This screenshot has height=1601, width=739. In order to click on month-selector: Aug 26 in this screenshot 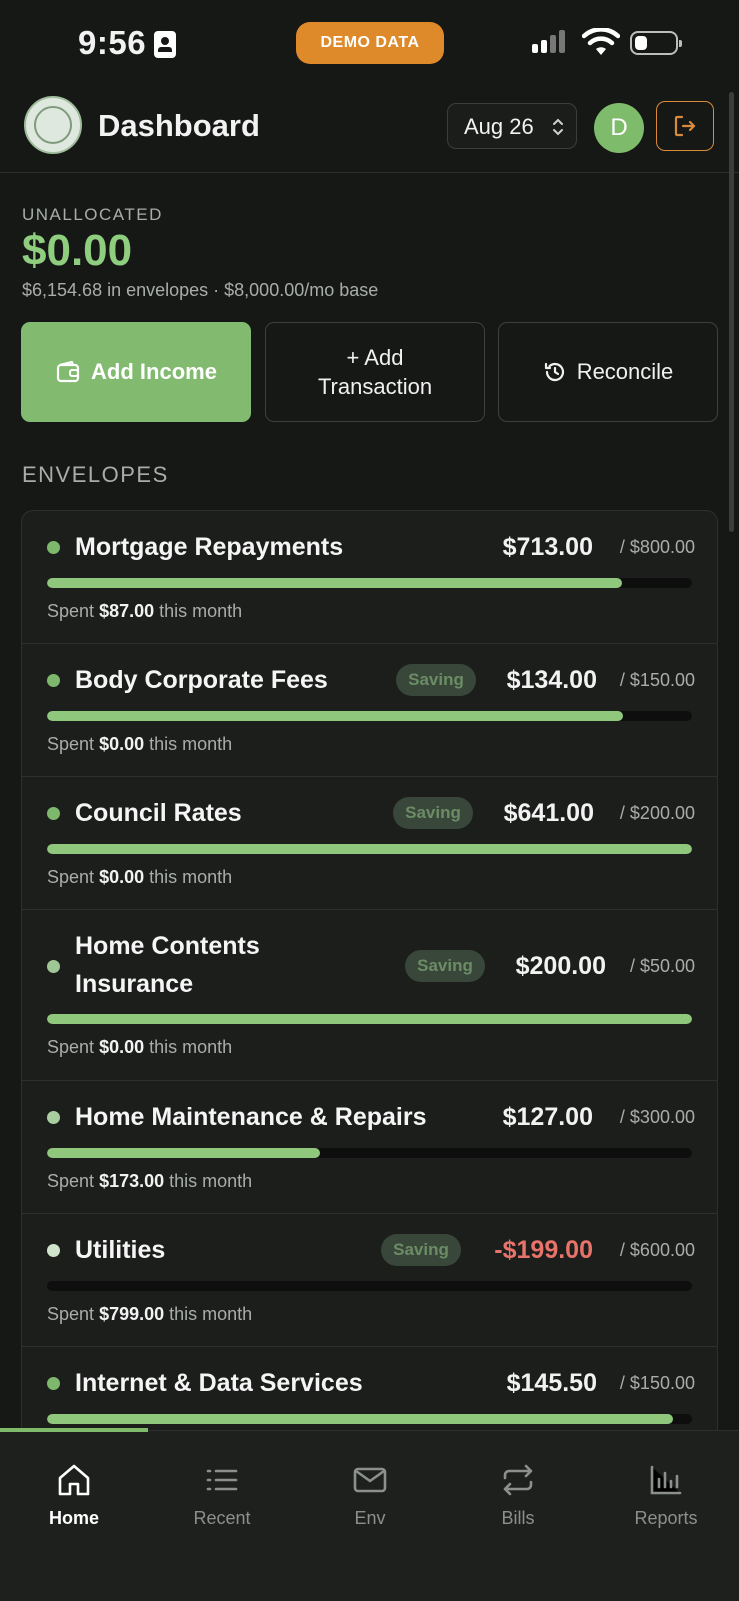, I will do `click(512, 126)`.